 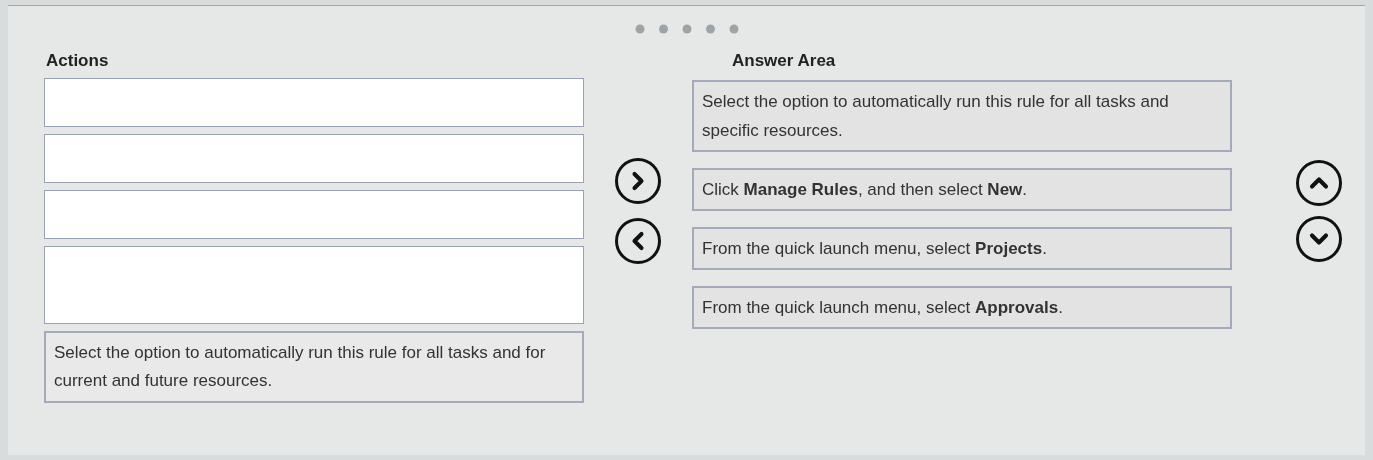 What do you see at coordinates (784, 61) in the screenshot?
I see `answer-area-heading: Answer Area` at bounding box center [784, 61].